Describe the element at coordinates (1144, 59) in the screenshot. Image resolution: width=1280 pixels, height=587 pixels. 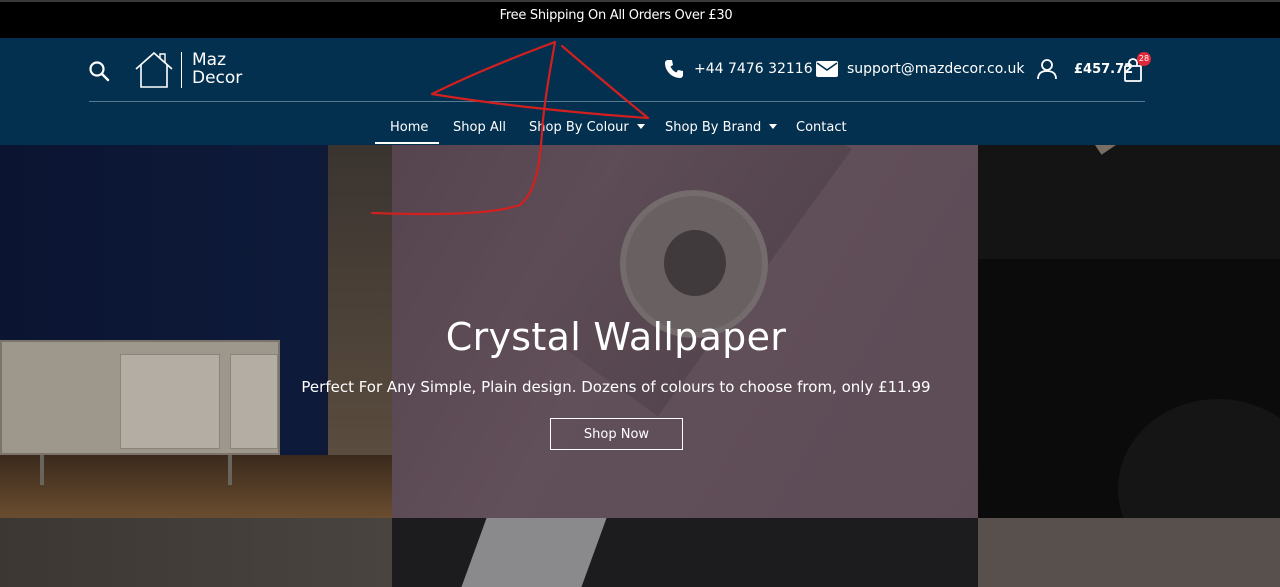
I see `cart-count-badge: 28` at that location.